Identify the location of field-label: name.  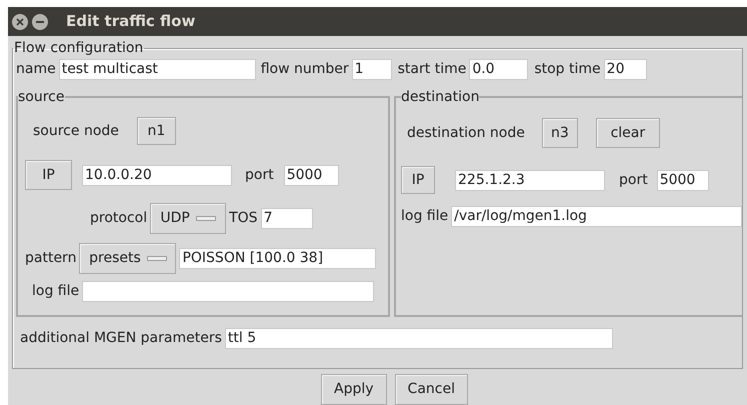
(36, 69).